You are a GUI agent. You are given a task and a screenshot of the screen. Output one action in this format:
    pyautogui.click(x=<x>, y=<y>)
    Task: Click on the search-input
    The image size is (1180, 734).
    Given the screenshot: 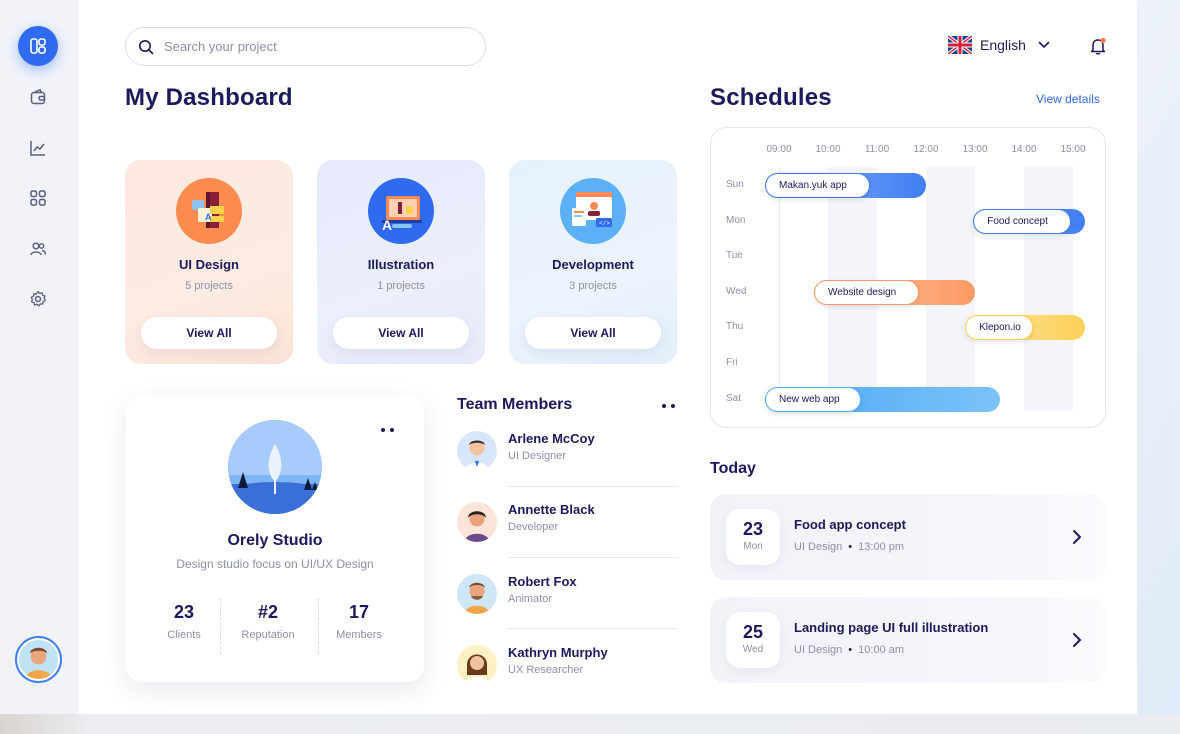 What is the action you would take?
    pyautogui.click(x=304, y=46)
    